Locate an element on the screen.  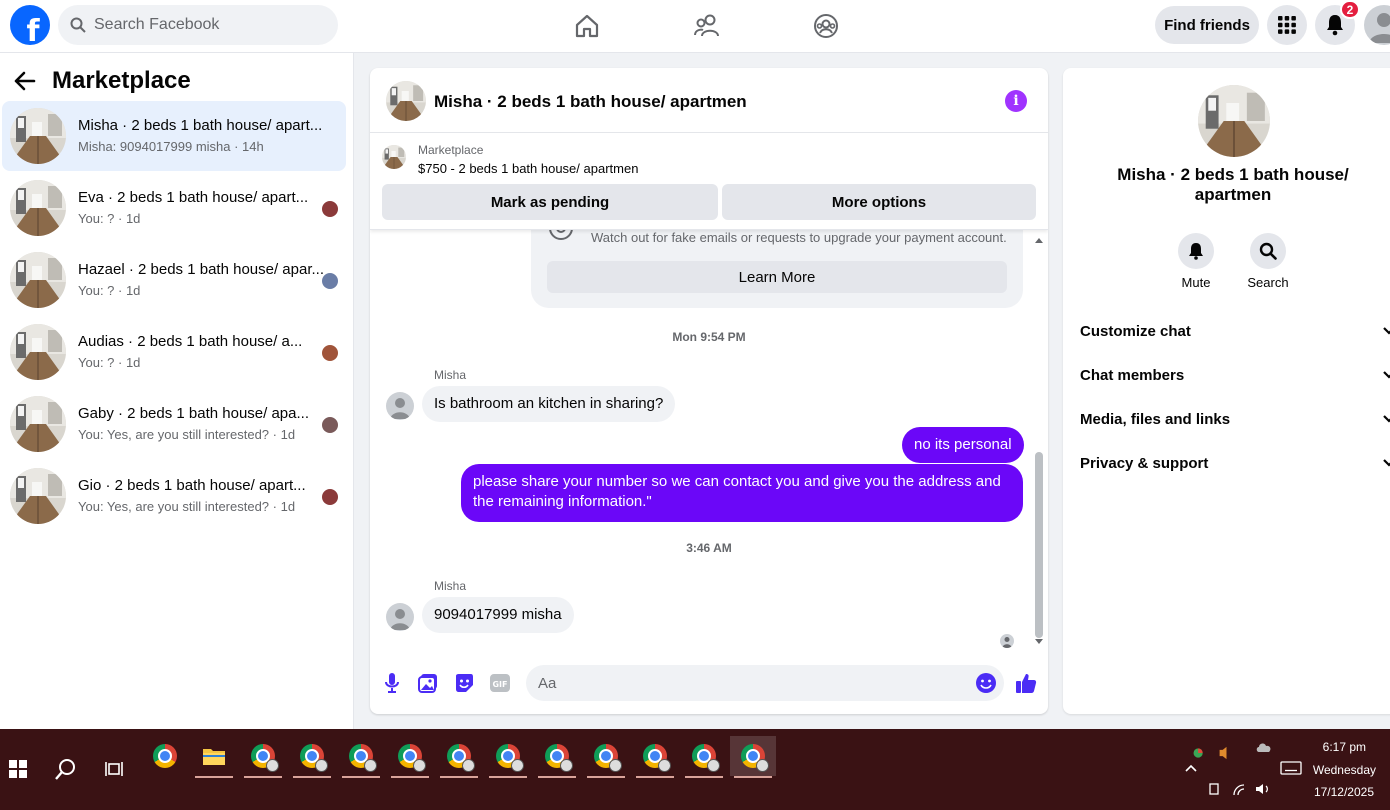
conversation-preview: You: Yes, are you still interested? · 1d is located at coordinates (187, 506).